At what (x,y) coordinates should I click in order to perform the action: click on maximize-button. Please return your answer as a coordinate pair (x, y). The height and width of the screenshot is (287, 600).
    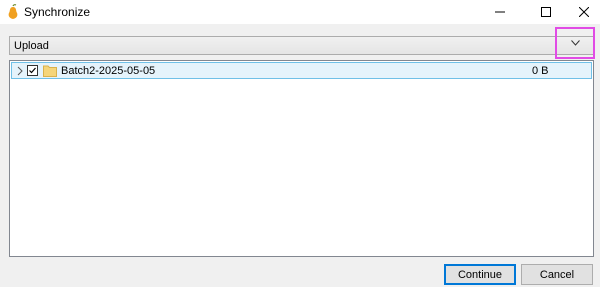
    Looking at the image, I should click on (546, 12).